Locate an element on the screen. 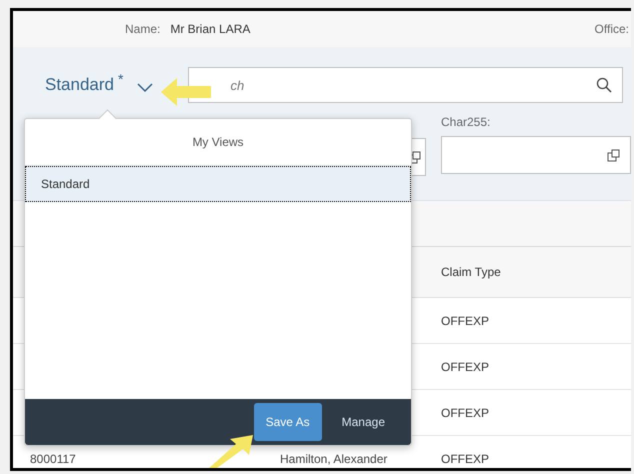 This screenshot has height=474, width=634. value-help-icon is located at coordinates (613, 155).